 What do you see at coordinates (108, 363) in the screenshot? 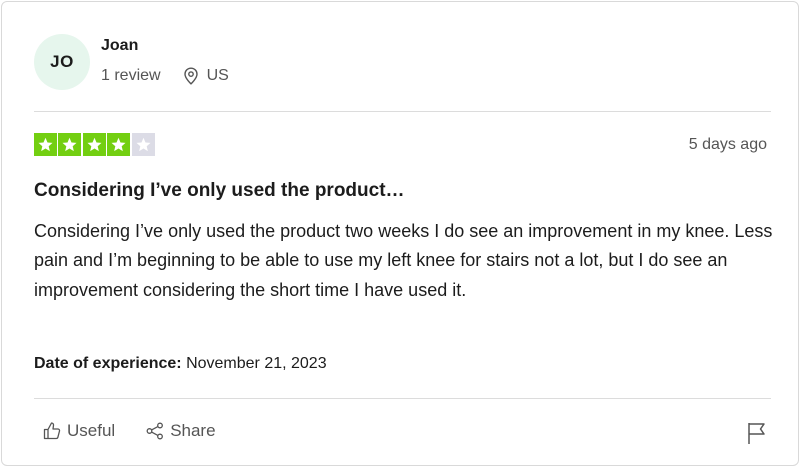
I see `experience-label: Date of experience:` at bounding box center [108, 363].